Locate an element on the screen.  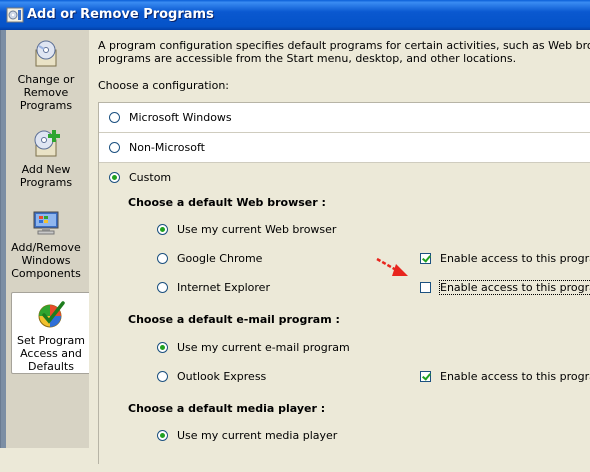
sidebar-item-windows-components: Add/Remove Windows Components is located at coordinates (46, 243).